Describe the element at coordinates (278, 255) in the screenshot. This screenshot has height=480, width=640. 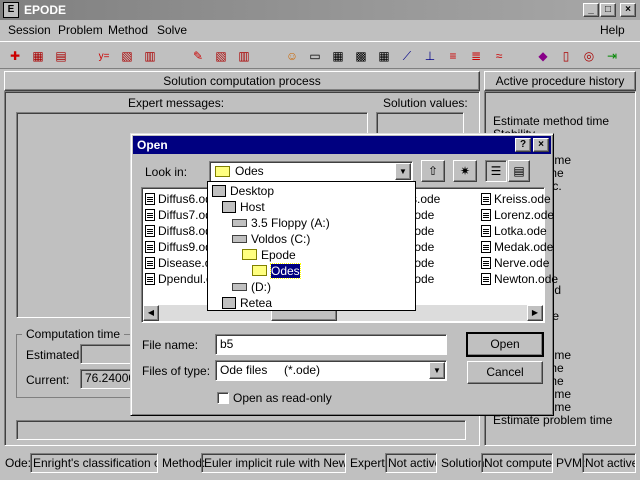
I see `look-in-option-label: Epode` at that location.